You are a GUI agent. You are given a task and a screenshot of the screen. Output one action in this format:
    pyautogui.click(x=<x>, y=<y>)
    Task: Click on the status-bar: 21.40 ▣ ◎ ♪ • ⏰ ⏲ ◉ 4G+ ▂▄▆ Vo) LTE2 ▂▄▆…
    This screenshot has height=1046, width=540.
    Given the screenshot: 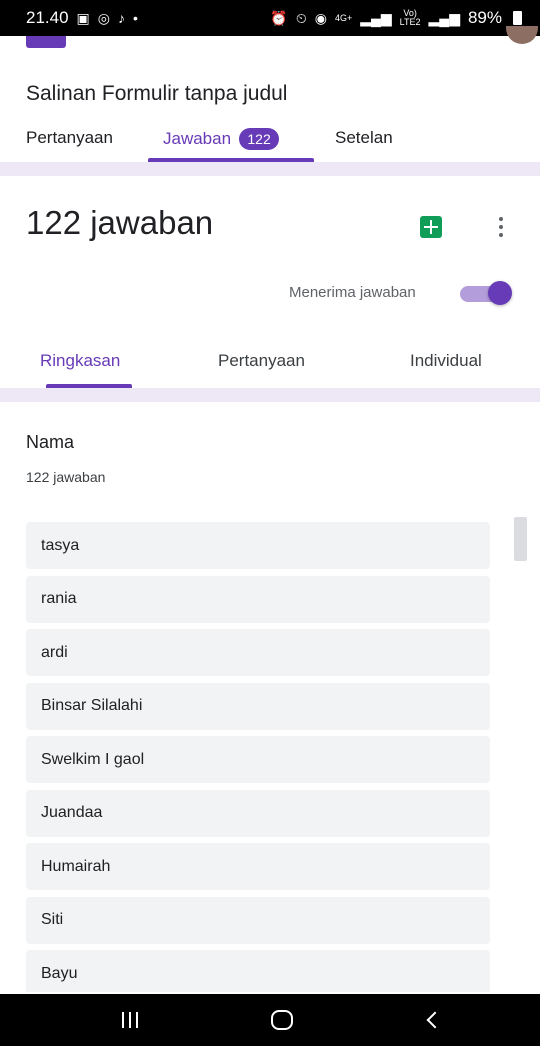 What is the action you would take?
    pyautogui.click(x=270, y=18)
    